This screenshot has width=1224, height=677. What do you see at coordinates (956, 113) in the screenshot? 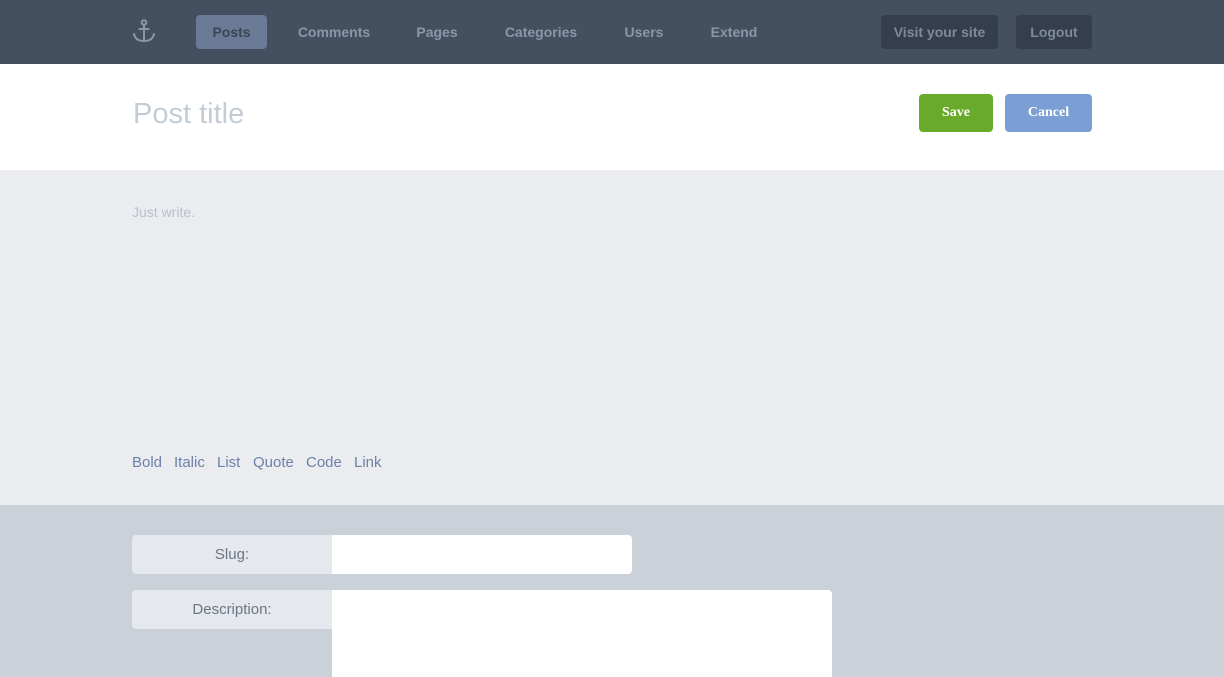
I see `save-button: Save` at bounding box center [956, 113].